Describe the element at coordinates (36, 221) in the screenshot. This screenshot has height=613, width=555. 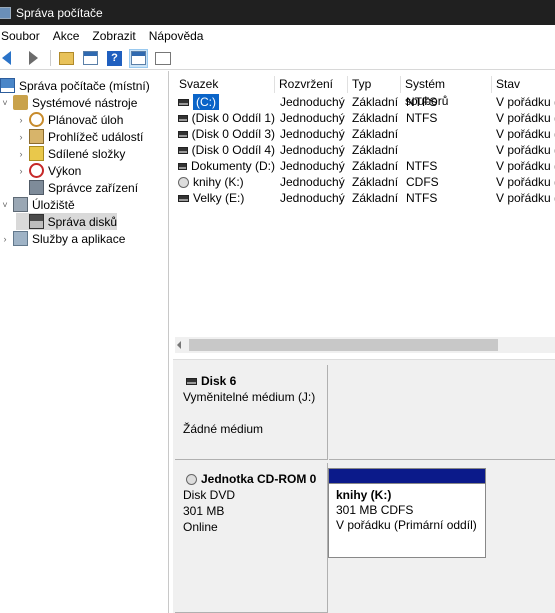
I see `disk-management-icon` at that location.